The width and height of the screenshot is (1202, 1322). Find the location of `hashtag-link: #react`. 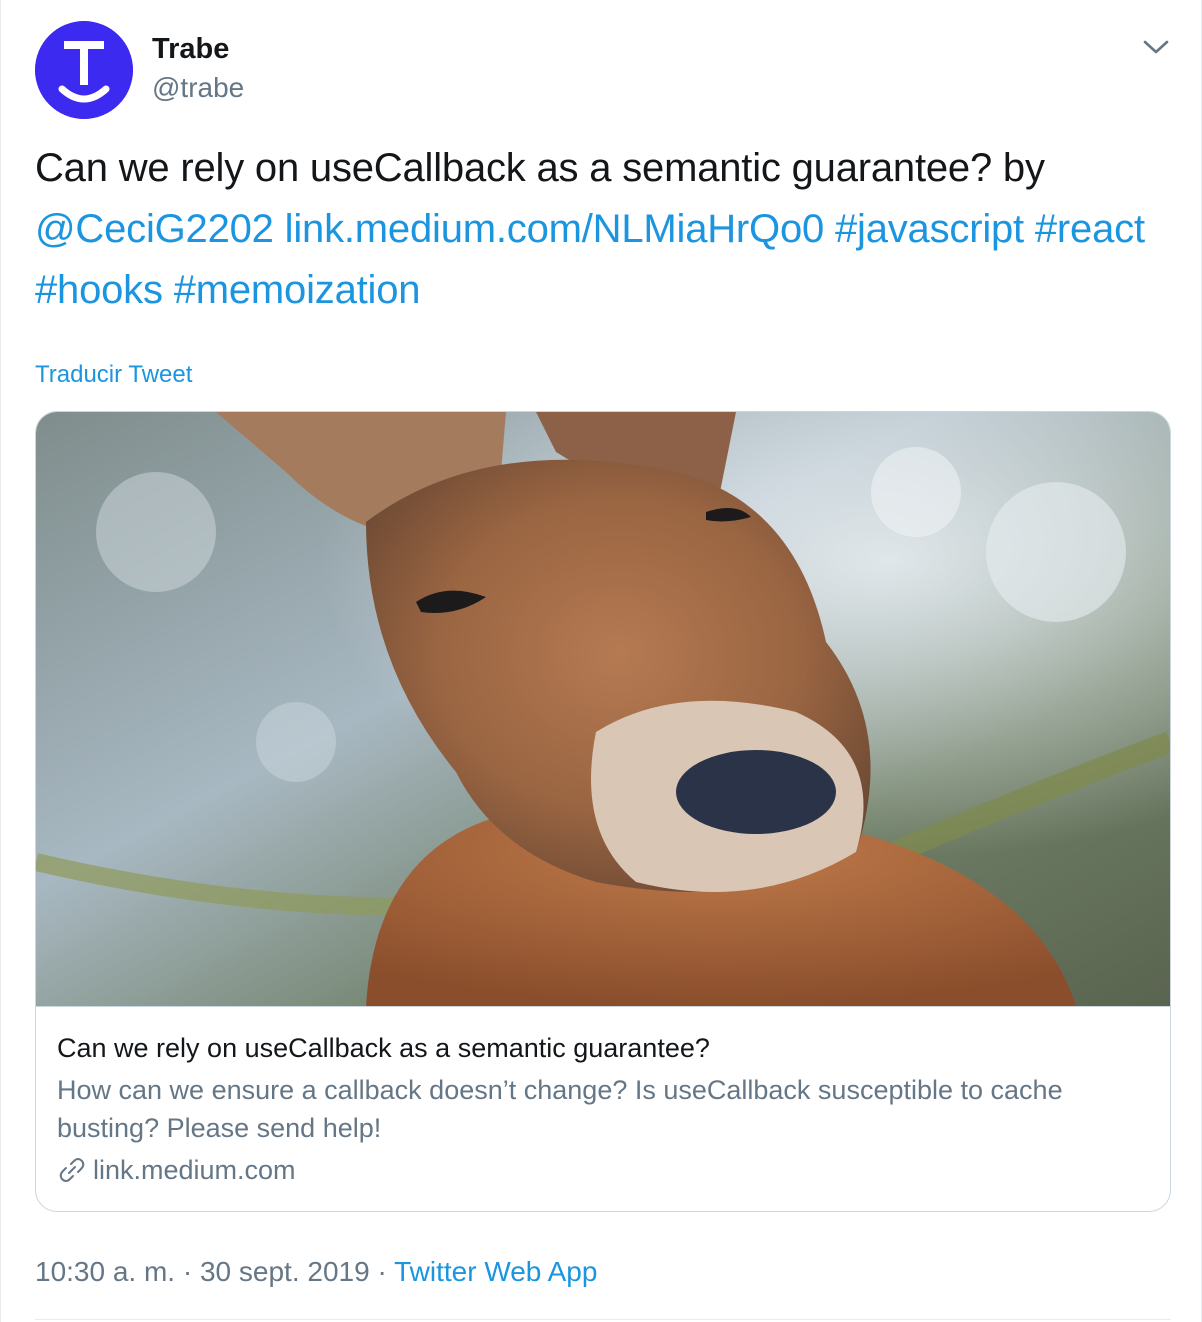

hashtag-link: #react is located at coordinates (1090, 229).